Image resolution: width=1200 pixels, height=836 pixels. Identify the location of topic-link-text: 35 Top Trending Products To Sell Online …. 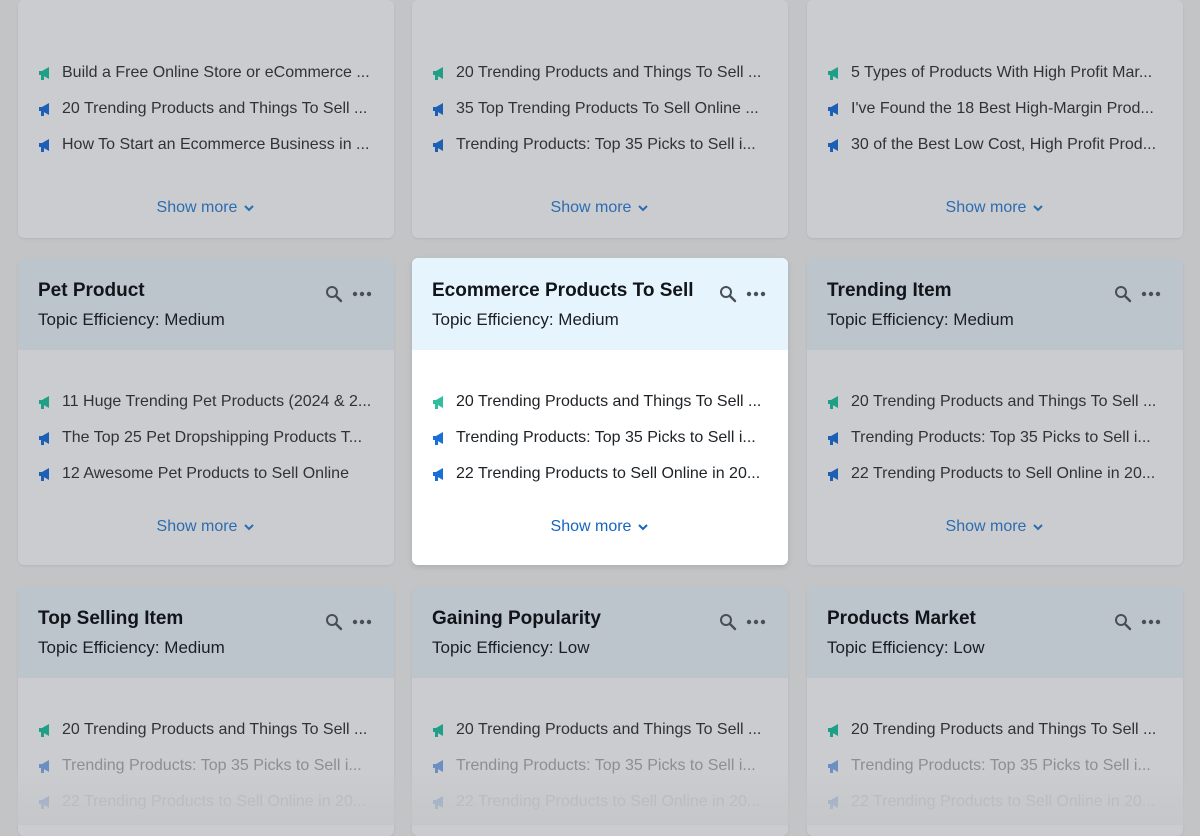
(607, 108).